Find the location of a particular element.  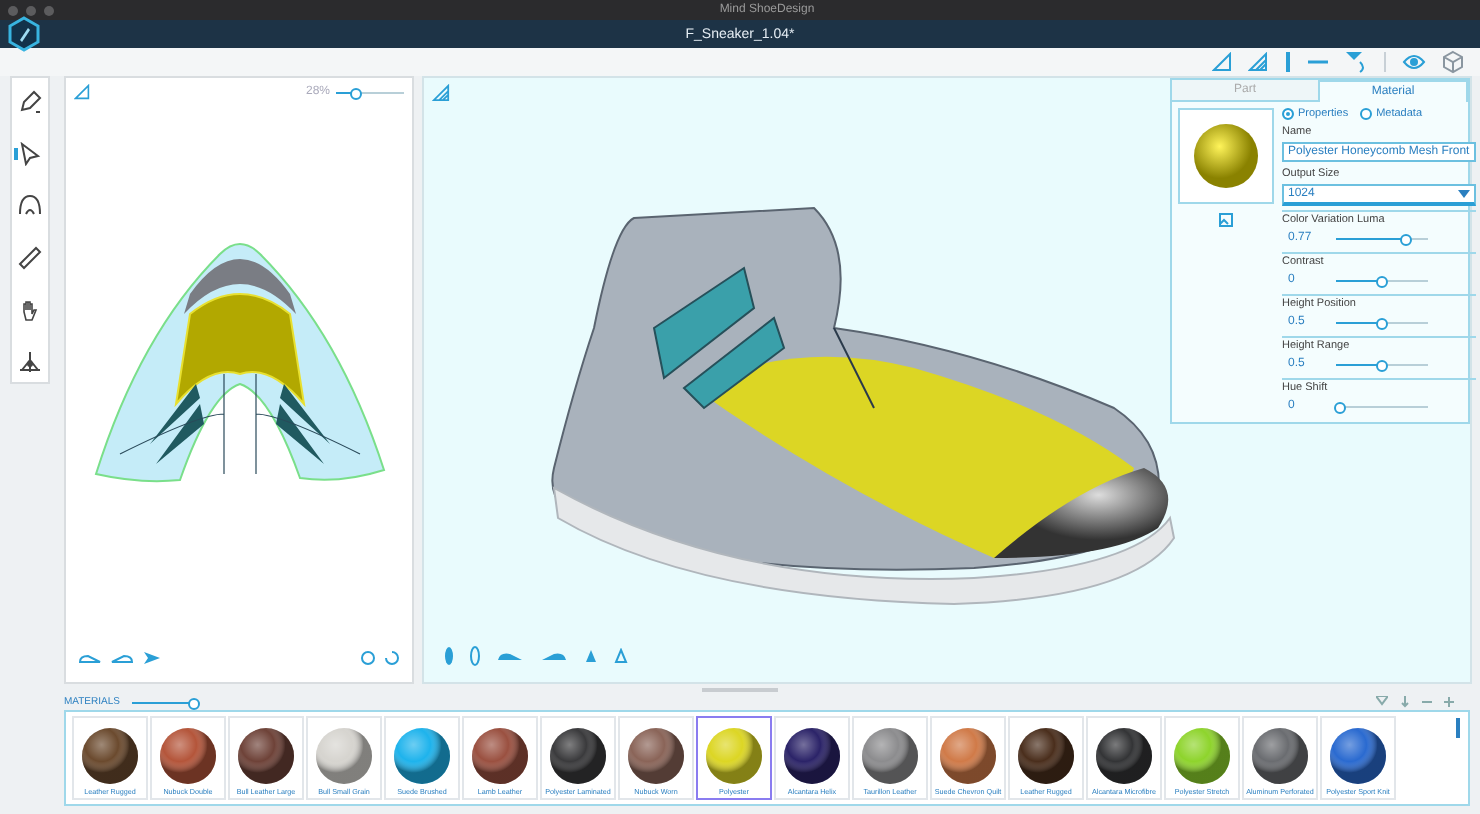

download-icon is located at coordinates (1405, 702).